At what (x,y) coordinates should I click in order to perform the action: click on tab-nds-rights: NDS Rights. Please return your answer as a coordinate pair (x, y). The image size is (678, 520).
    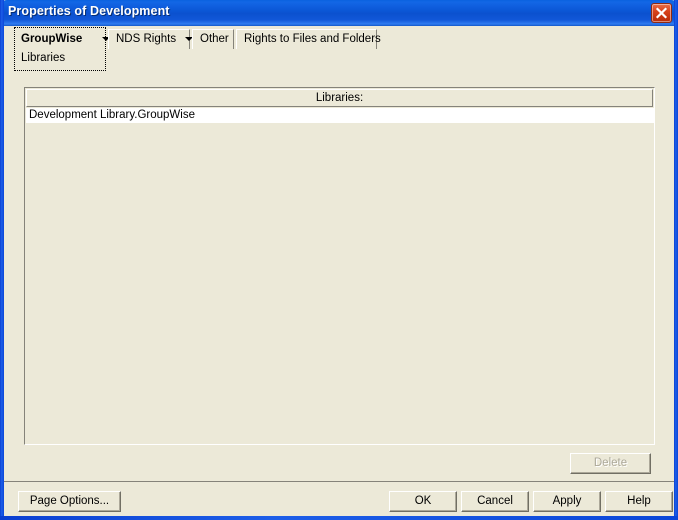
    Looking at the image, I should click on (151, 39).